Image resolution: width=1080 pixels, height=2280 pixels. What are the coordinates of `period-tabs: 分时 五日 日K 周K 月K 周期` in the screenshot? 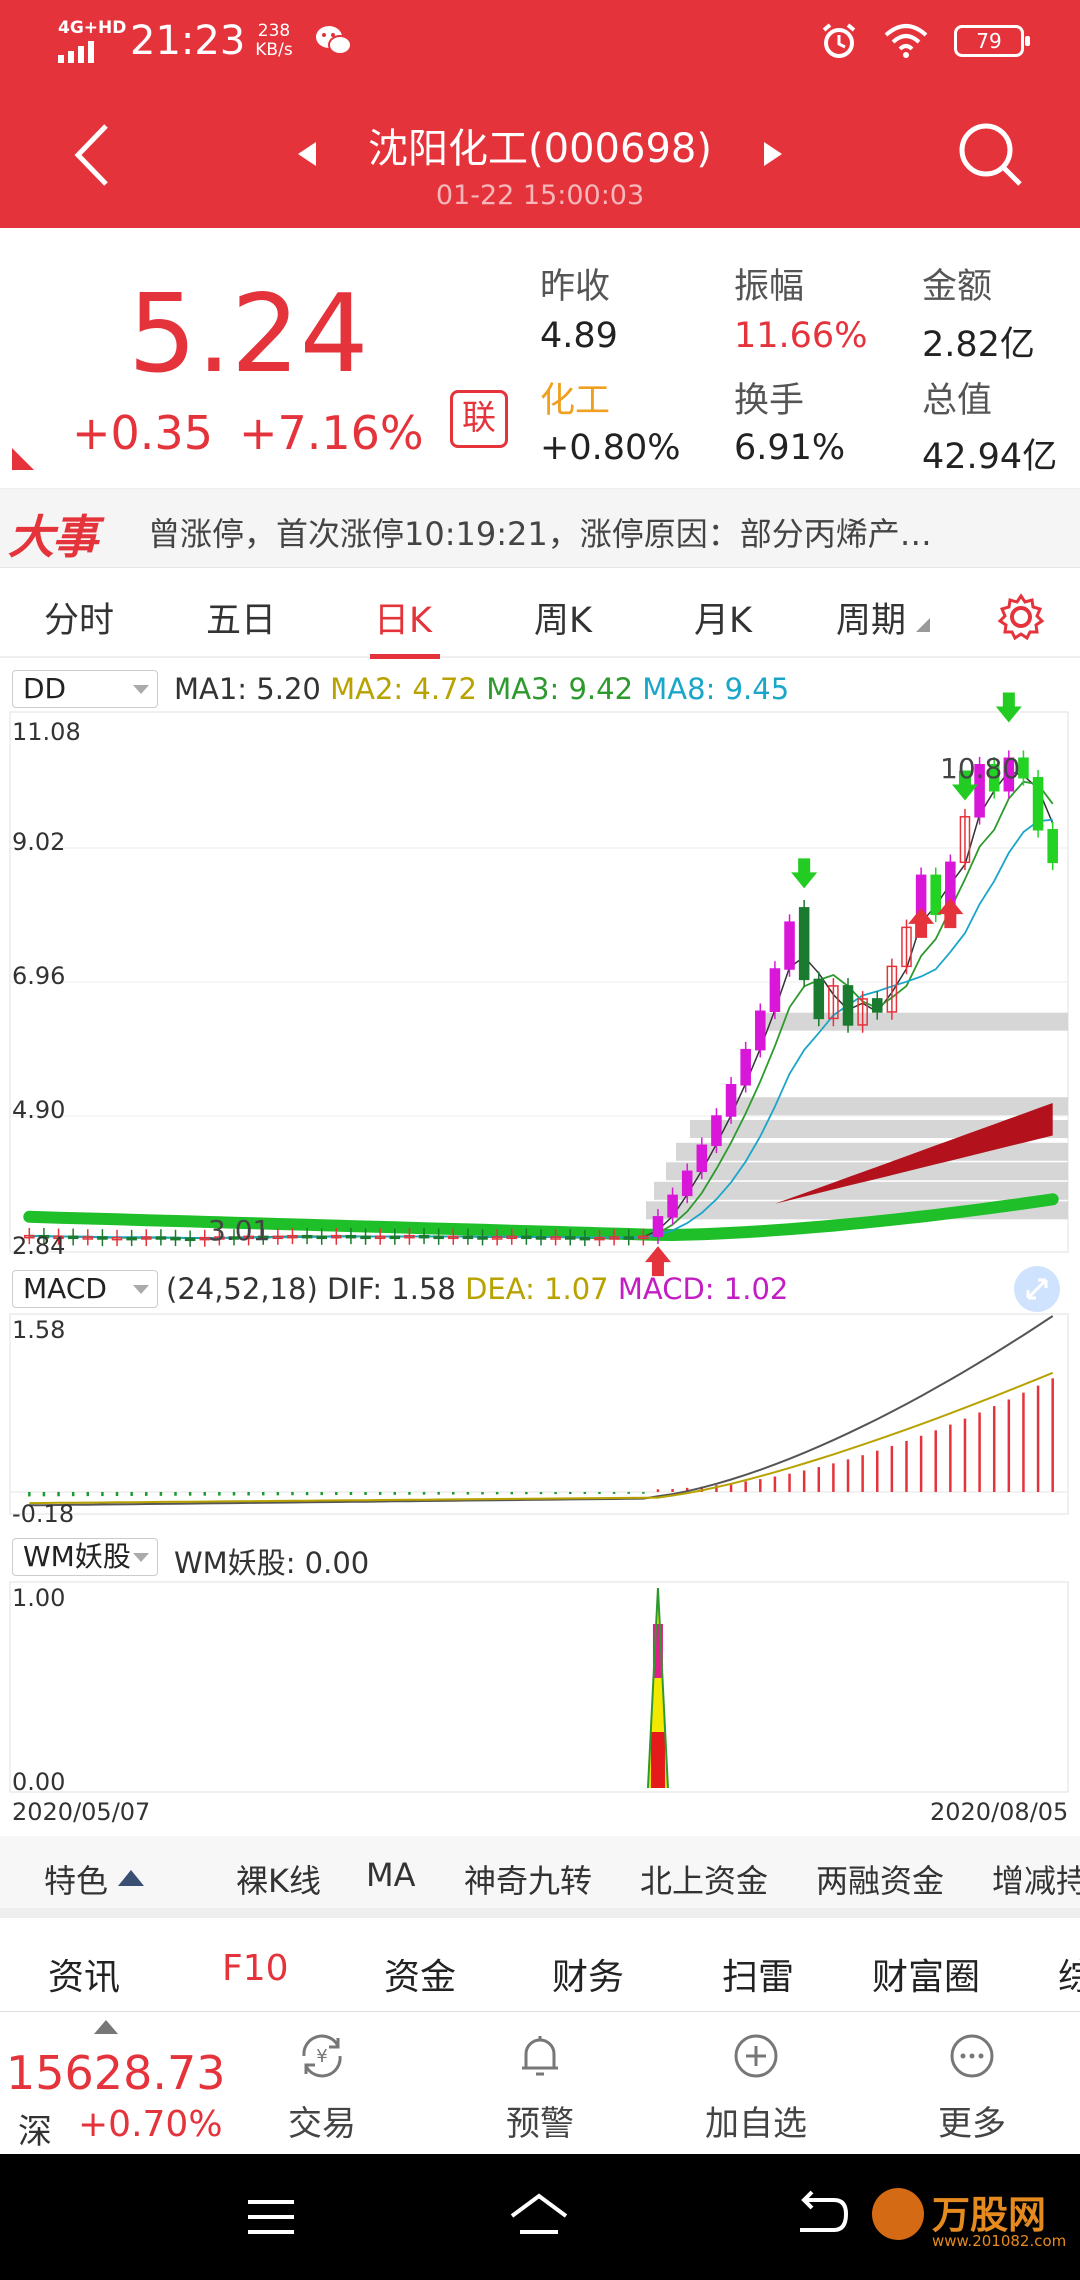 It's located at (540, 615).